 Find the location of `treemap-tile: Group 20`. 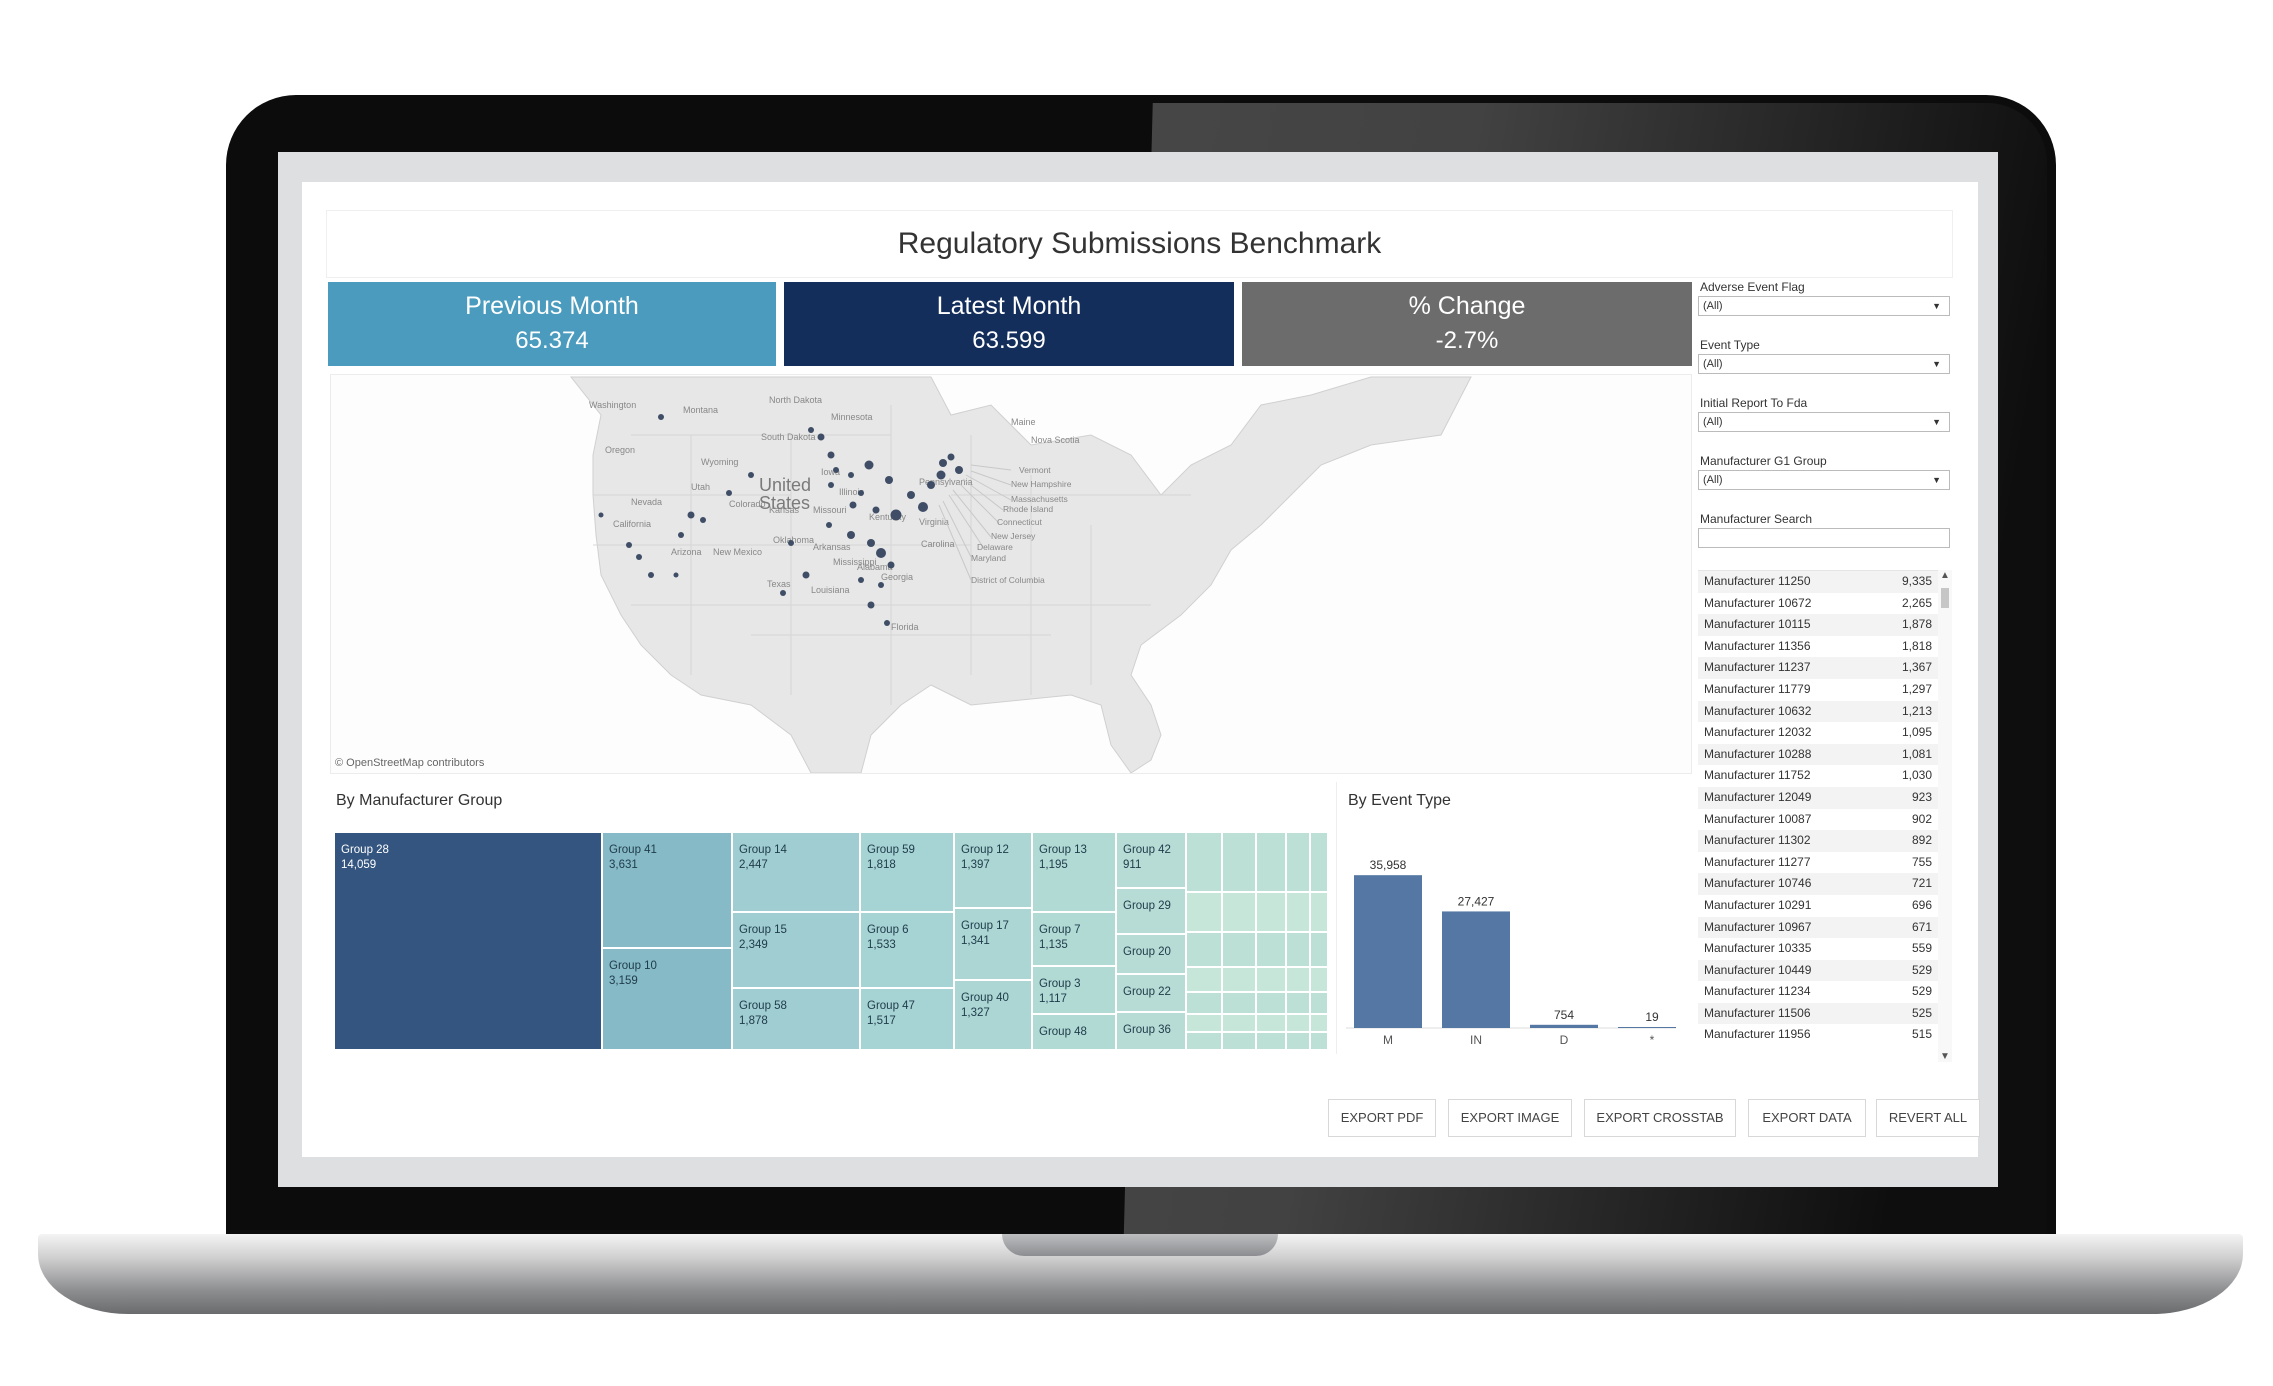

treemap-tile: Group 20 is located at coordinates (1151, 954).